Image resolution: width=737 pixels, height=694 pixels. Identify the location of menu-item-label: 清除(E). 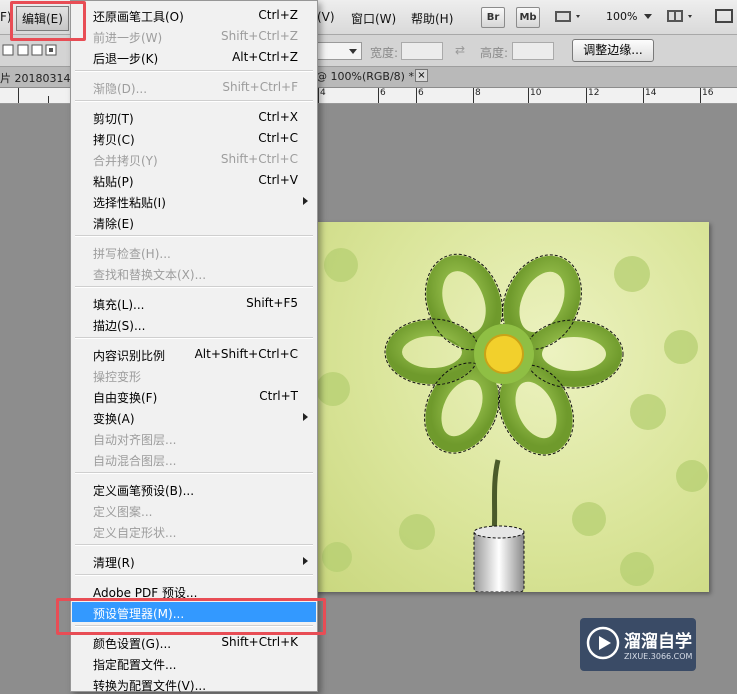
(113, 224).